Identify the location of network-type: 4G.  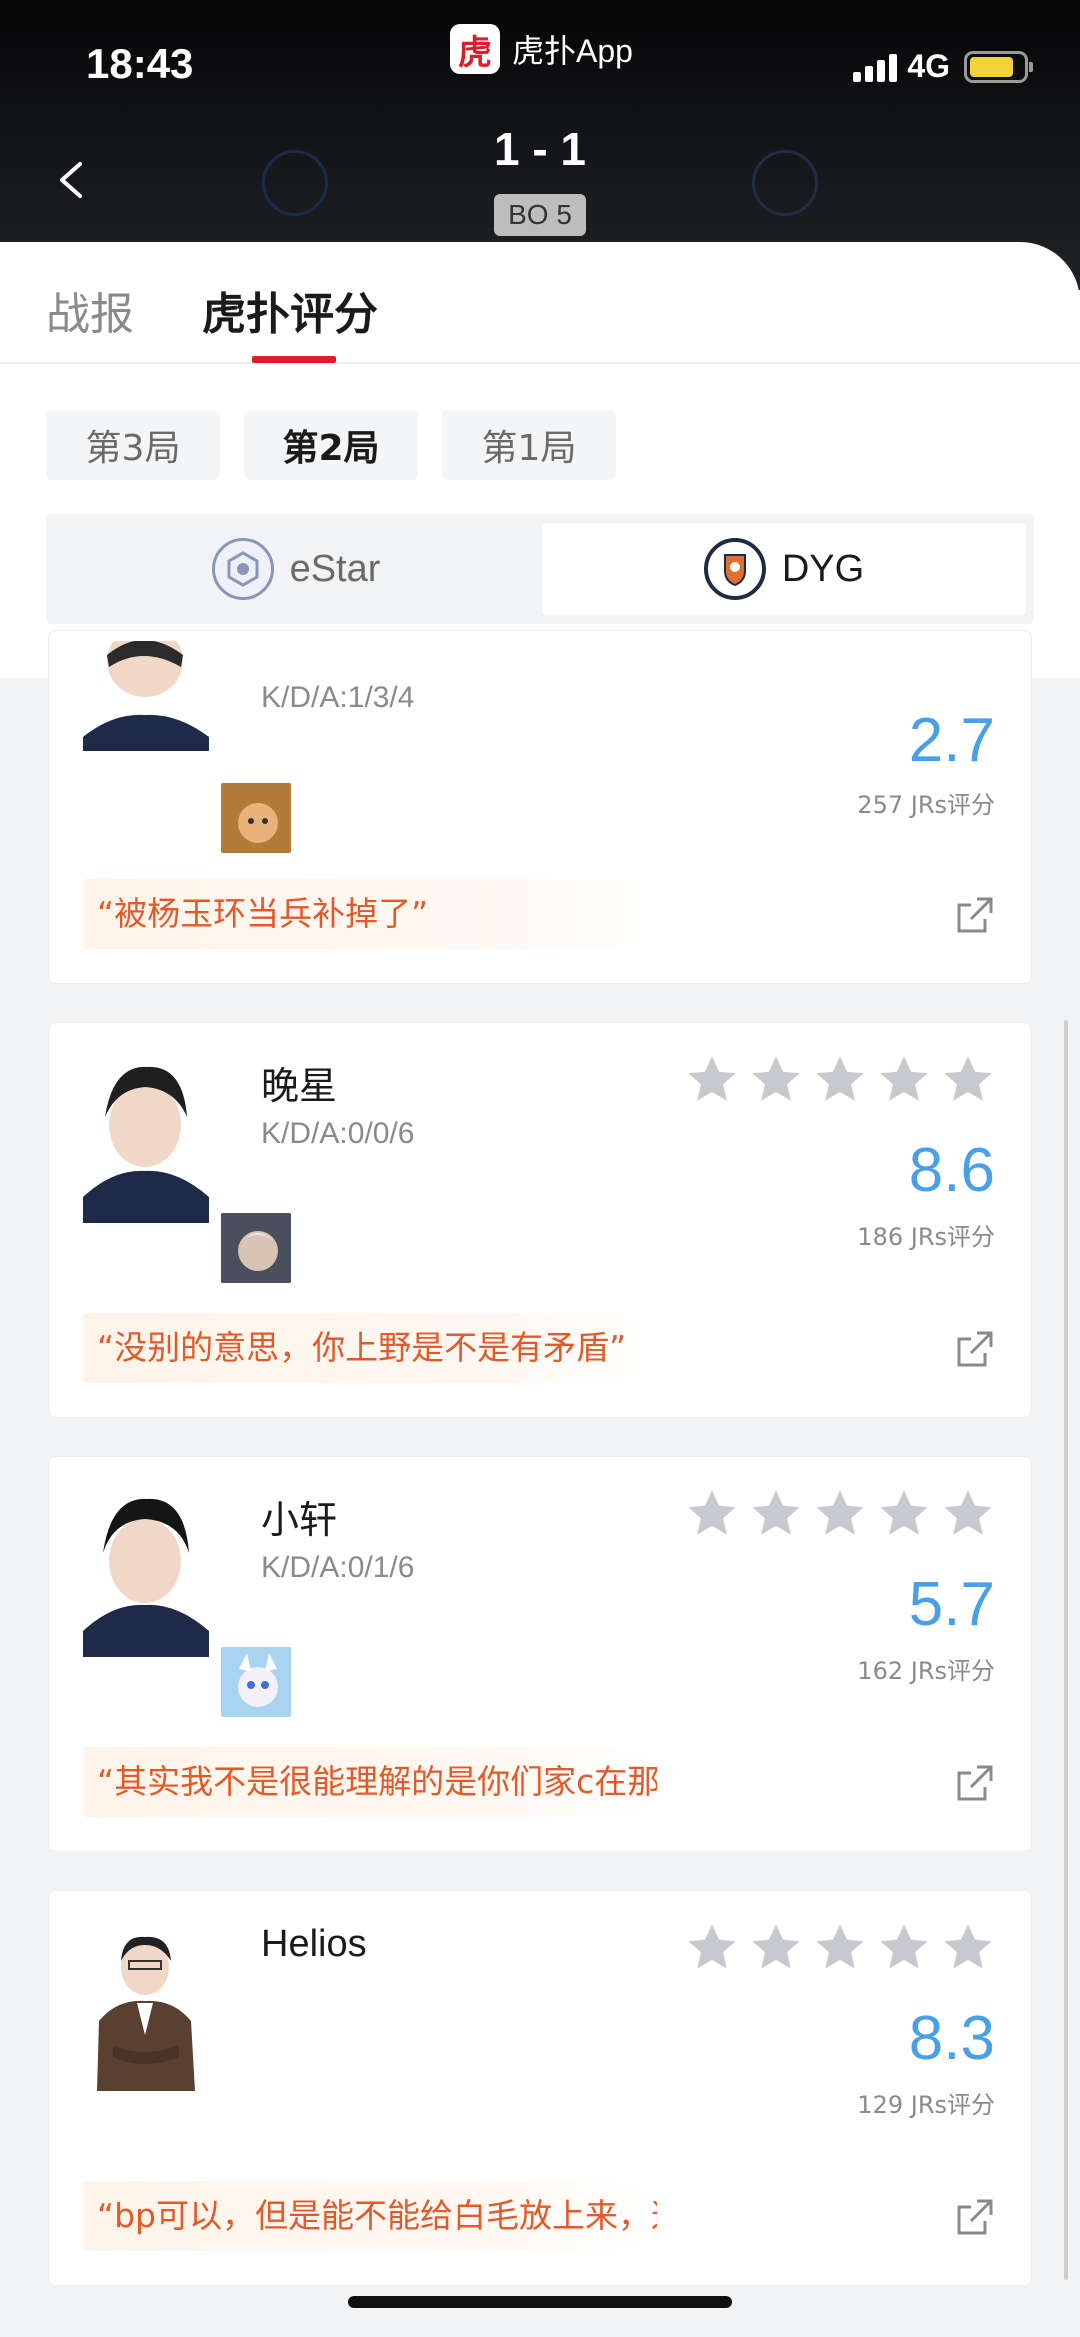
(928, 66).